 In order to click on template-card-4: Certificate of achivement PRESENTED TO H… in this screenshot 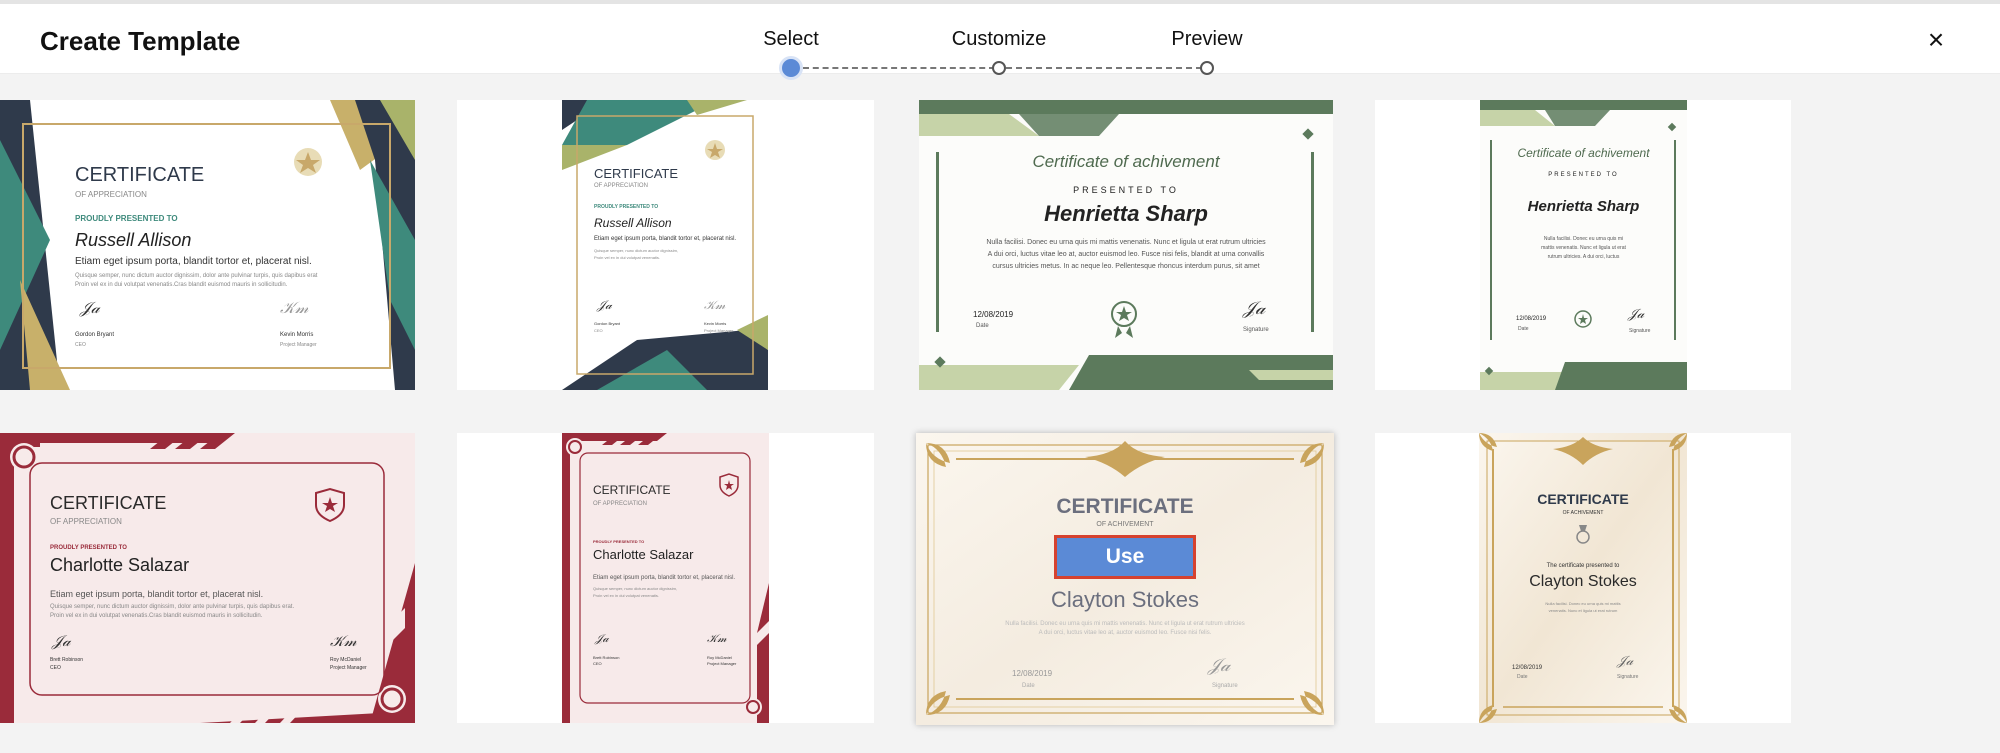, I will do `click(1583, 245)`.